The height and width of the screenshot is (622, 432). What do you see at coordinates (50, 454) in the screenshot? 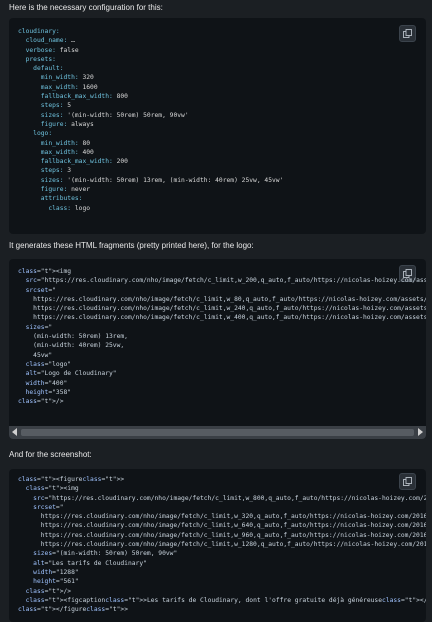
I see `last-text: And for the screenshot:` at bounding box center [50, 454].